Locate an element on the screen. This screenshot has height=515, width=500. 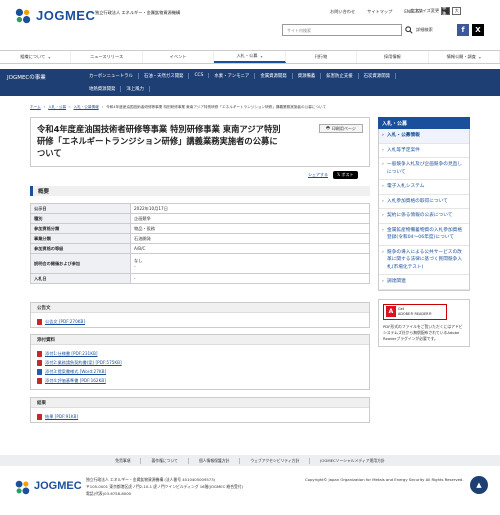
footer-link-accessibility: ウェブアクセシビリティ方針 is located at coordinates (275, 460).